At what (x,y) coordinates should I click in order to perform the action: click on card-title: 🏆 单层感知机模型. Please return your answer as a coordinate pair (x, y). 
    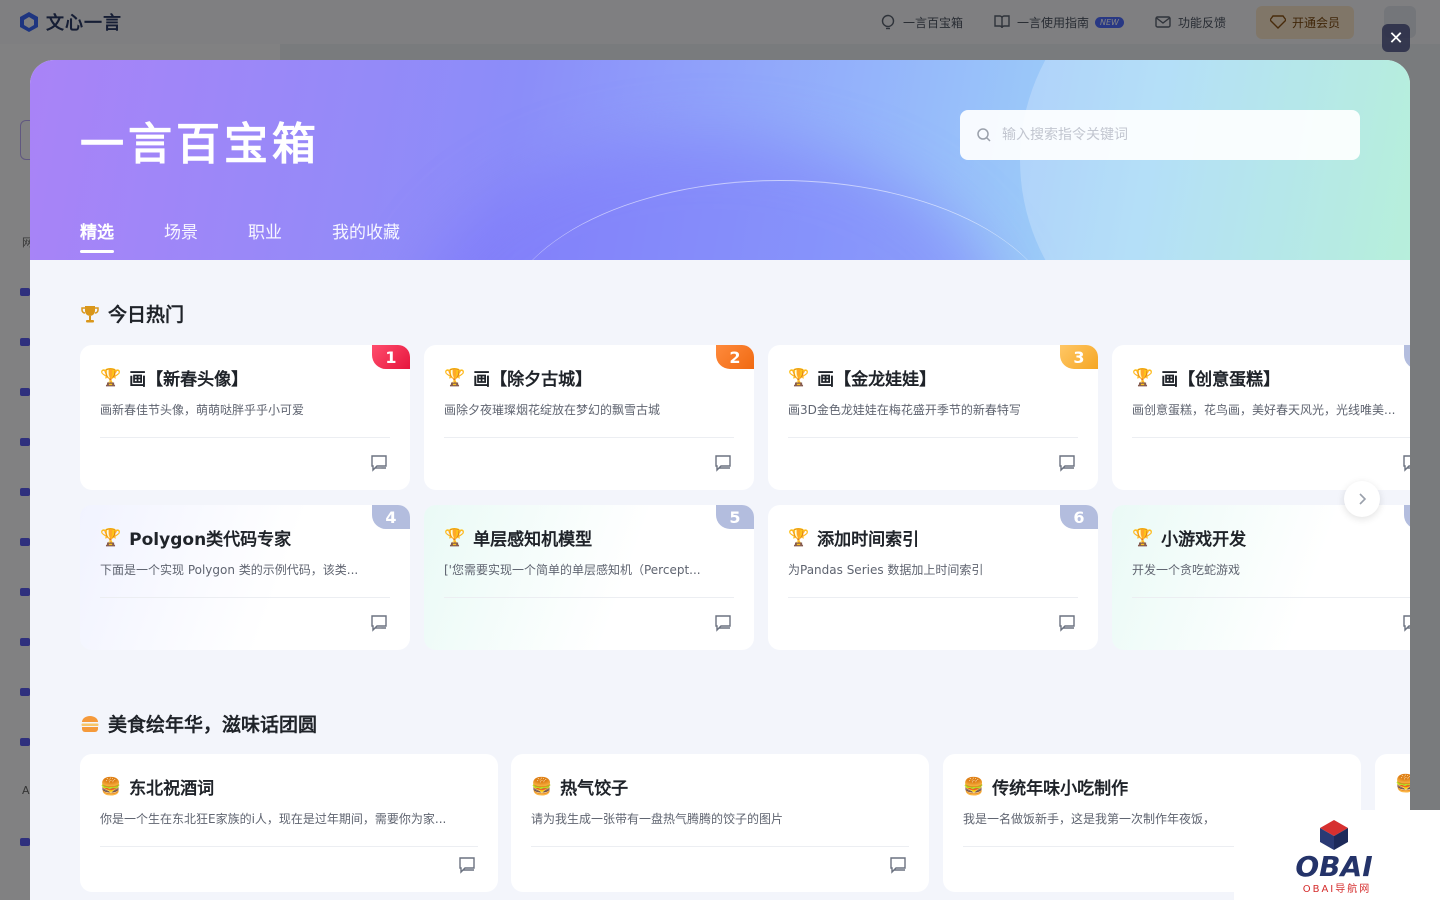
    Looking at the image, I should click on (518, 538).